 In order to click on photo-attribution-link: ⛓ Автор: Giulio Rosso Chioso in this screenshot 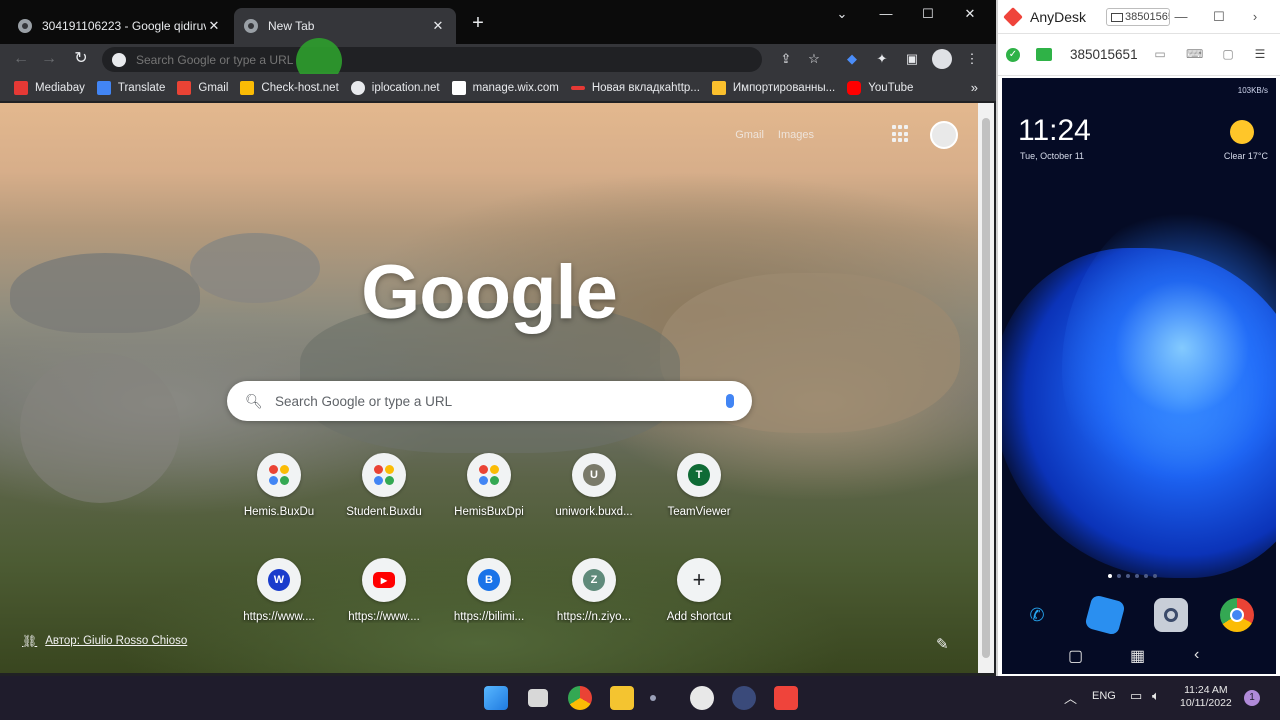, I will do `click(104, 641)`.